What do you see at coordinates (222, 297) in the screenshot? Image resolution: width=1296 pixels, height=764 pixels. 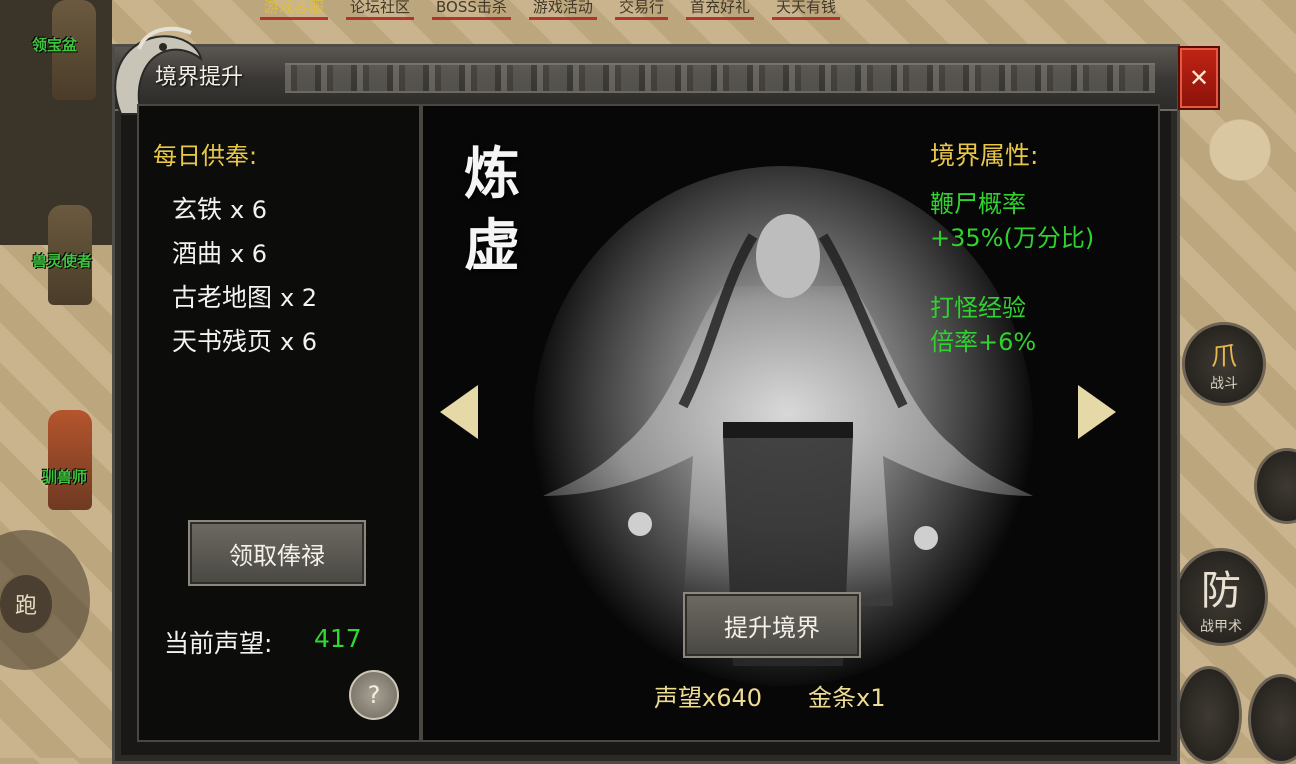 I see `item-name: 古老地图` at bounding box center [222, 297].